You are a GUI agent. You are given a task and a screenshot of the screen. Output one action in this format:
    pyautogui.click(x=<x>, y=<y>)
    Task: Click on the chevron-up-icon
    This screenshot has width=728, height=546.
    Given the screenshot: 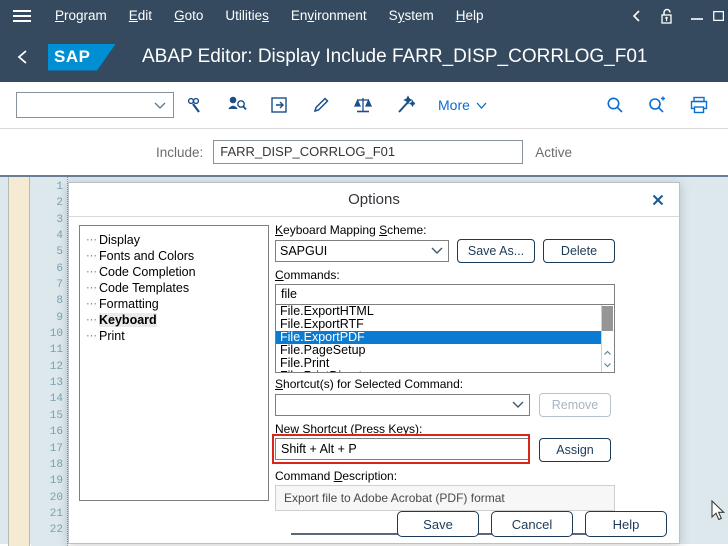 What is the action you would take?
    pyautogui.click(x=607, y=353)
    